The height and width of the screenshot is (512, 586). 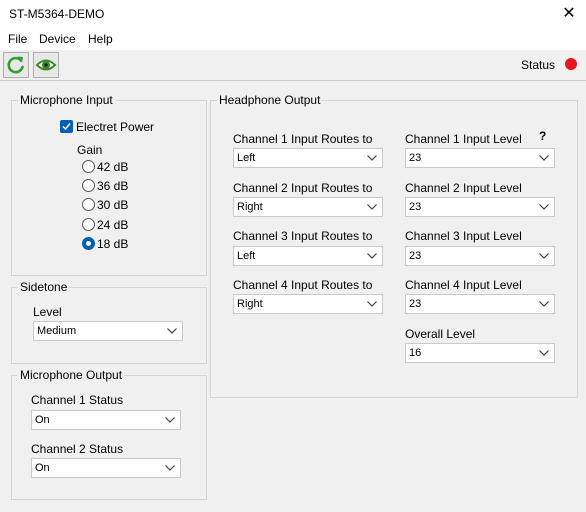 I want to click on menu-help: Help, so click(x=100, y=39).